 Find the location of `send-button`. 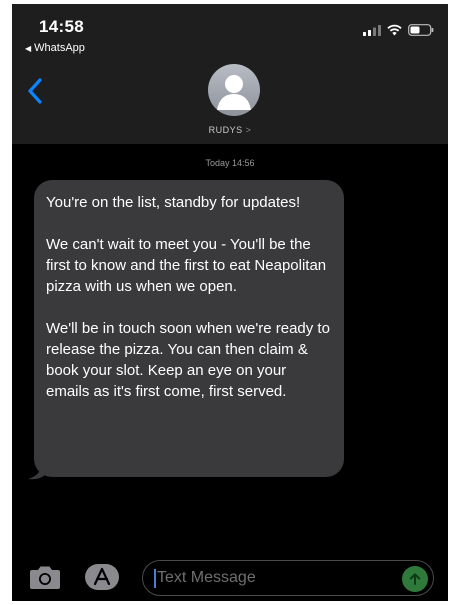

send-button is located at coordinates (415, 579).